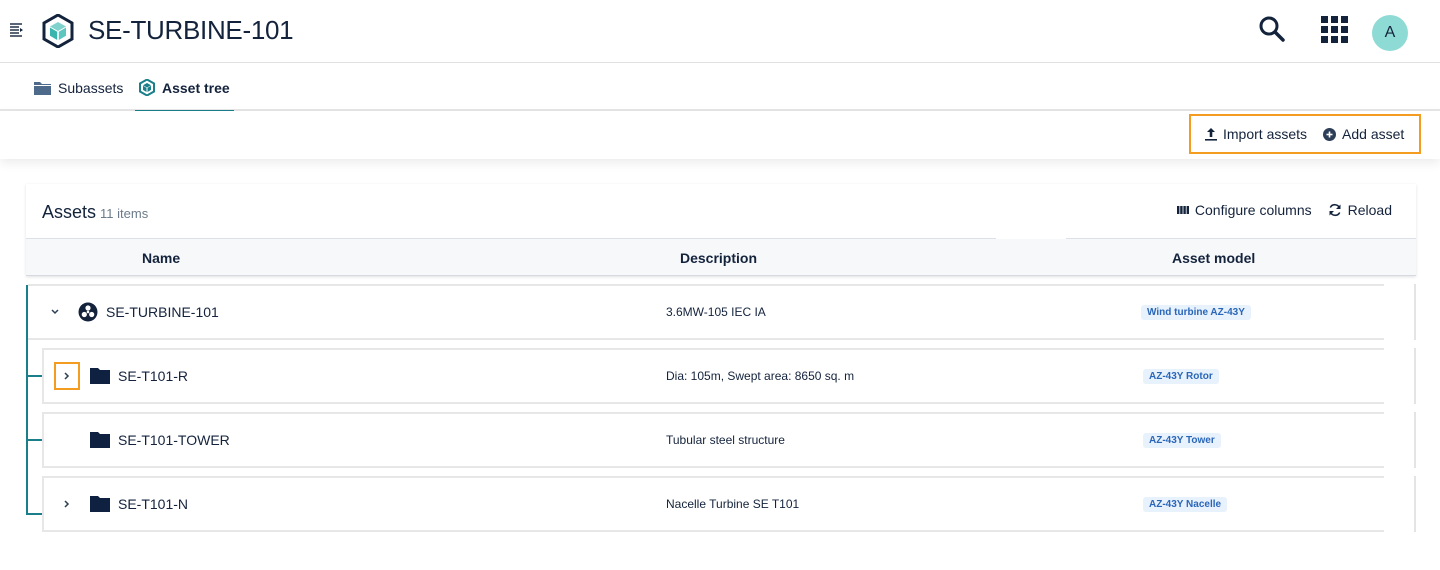  I want to click on top-bar: SE-TURBINE-101 A, so click(720, 31).